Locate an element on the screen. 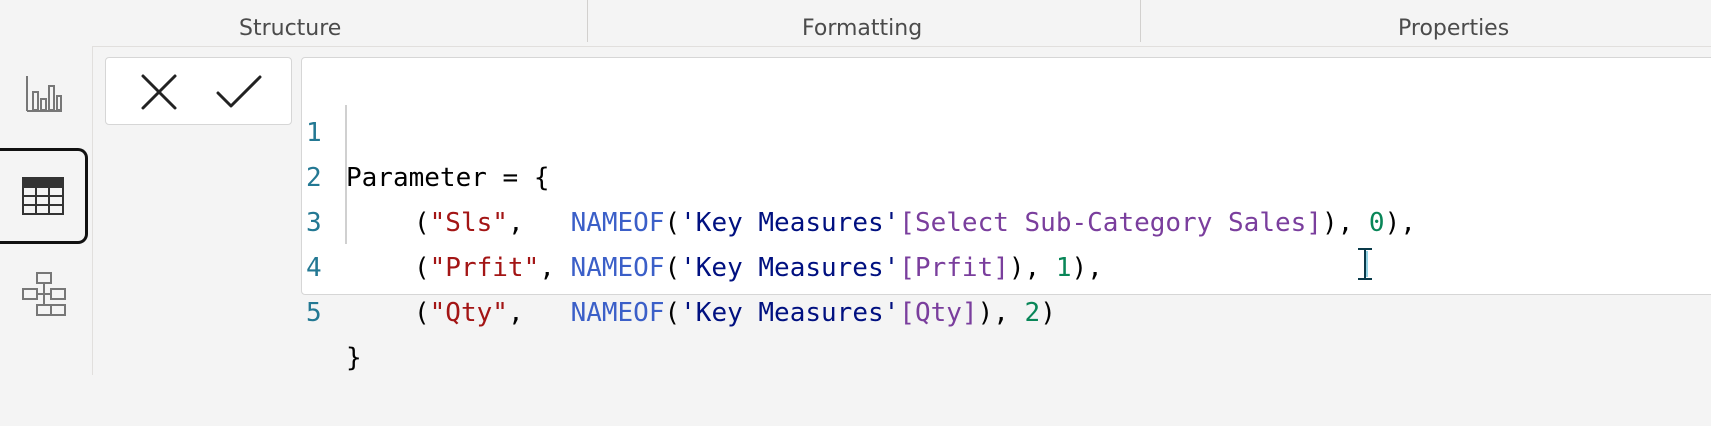 Image resolution: width=1711 pixels, height=426 pixels. table-grid-icon is located at coordinates (42, 196).